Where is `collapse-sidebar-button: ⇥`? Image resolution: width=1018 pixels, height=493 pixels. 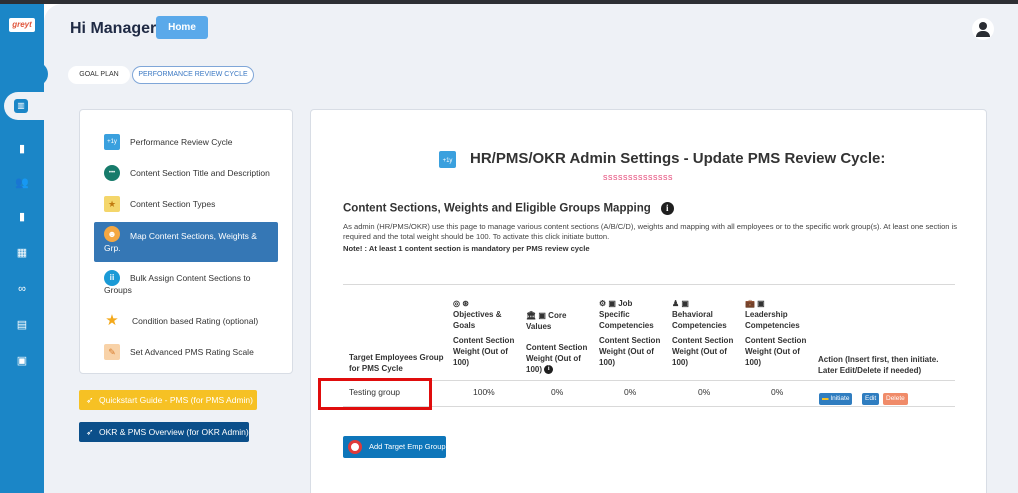 collapse-sidebar-button: ⇥ is located at coordinates (46, 74).